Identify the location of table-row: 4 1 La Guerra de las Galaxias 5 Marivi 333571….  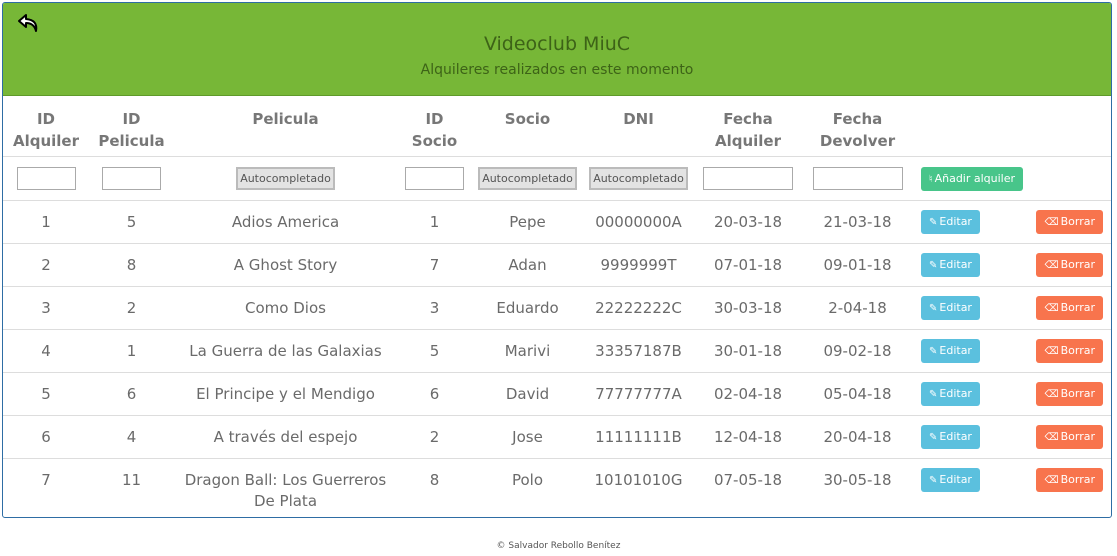
(557, 350).